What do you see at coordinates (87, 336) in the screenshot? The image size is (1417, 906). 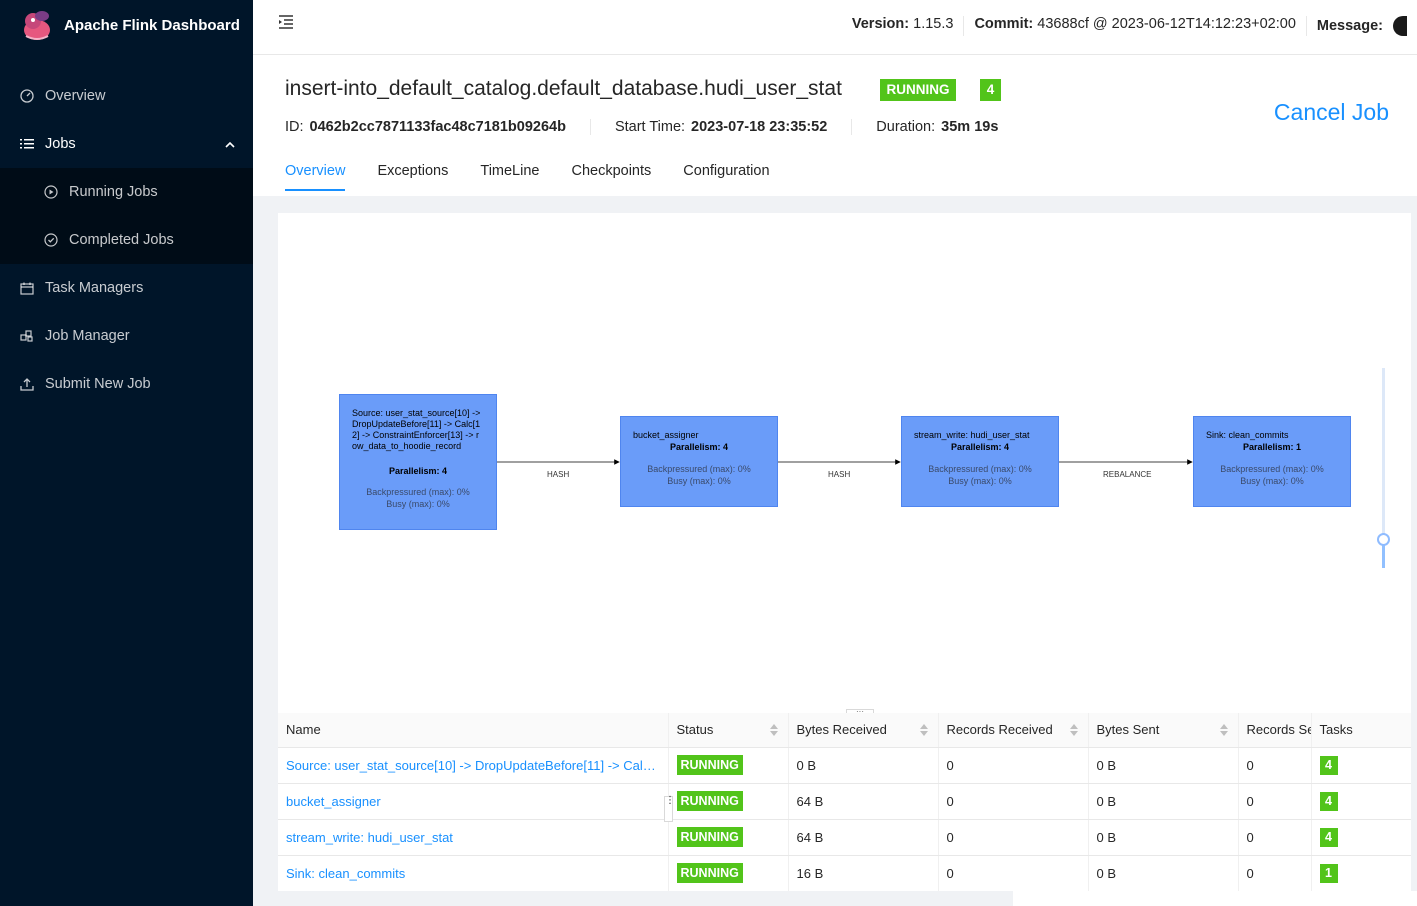 I see `sidebar-item-label: Job Manager` at bounding box center [87, 336].